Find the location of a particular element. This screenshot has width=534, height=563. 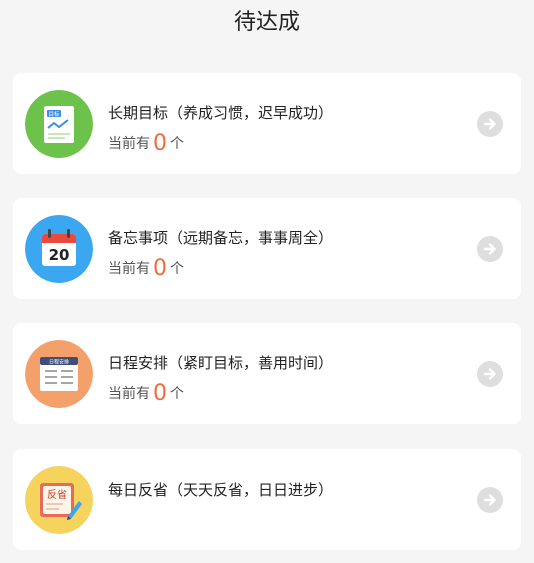

schedule-icon-label: 日程安排 is located at coordinates (59, 362).